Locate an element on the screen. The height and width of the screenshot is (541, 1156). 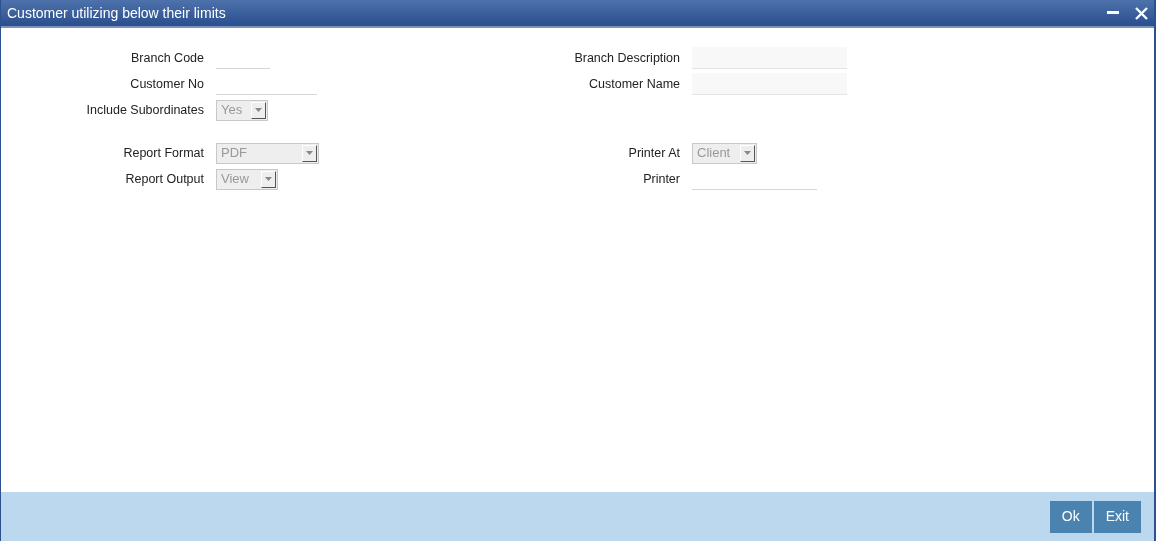
dropdown: View is located at coordinates (247, 179).